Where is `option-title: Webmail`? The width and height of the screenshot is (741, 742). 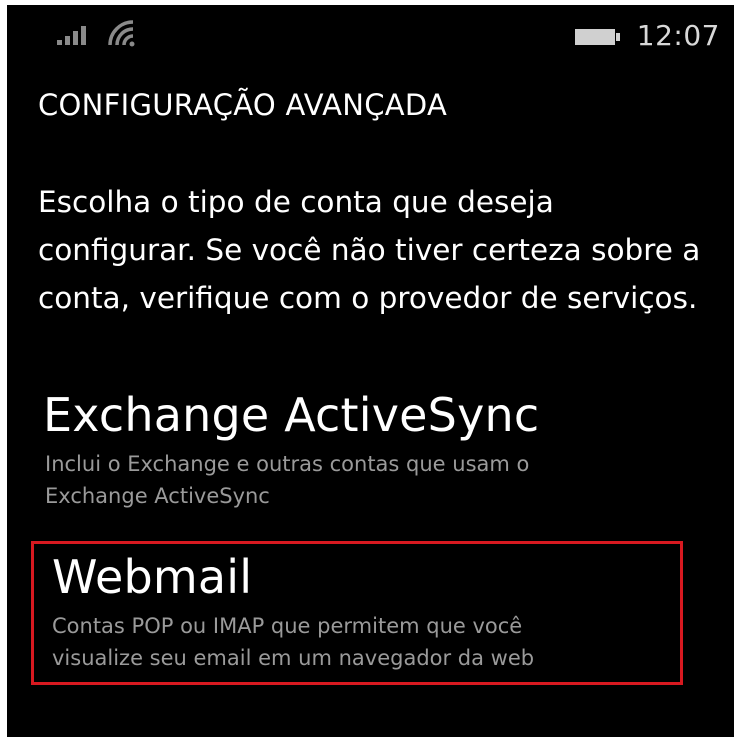
option-title: Webmail is located at coordinates (152, 577).